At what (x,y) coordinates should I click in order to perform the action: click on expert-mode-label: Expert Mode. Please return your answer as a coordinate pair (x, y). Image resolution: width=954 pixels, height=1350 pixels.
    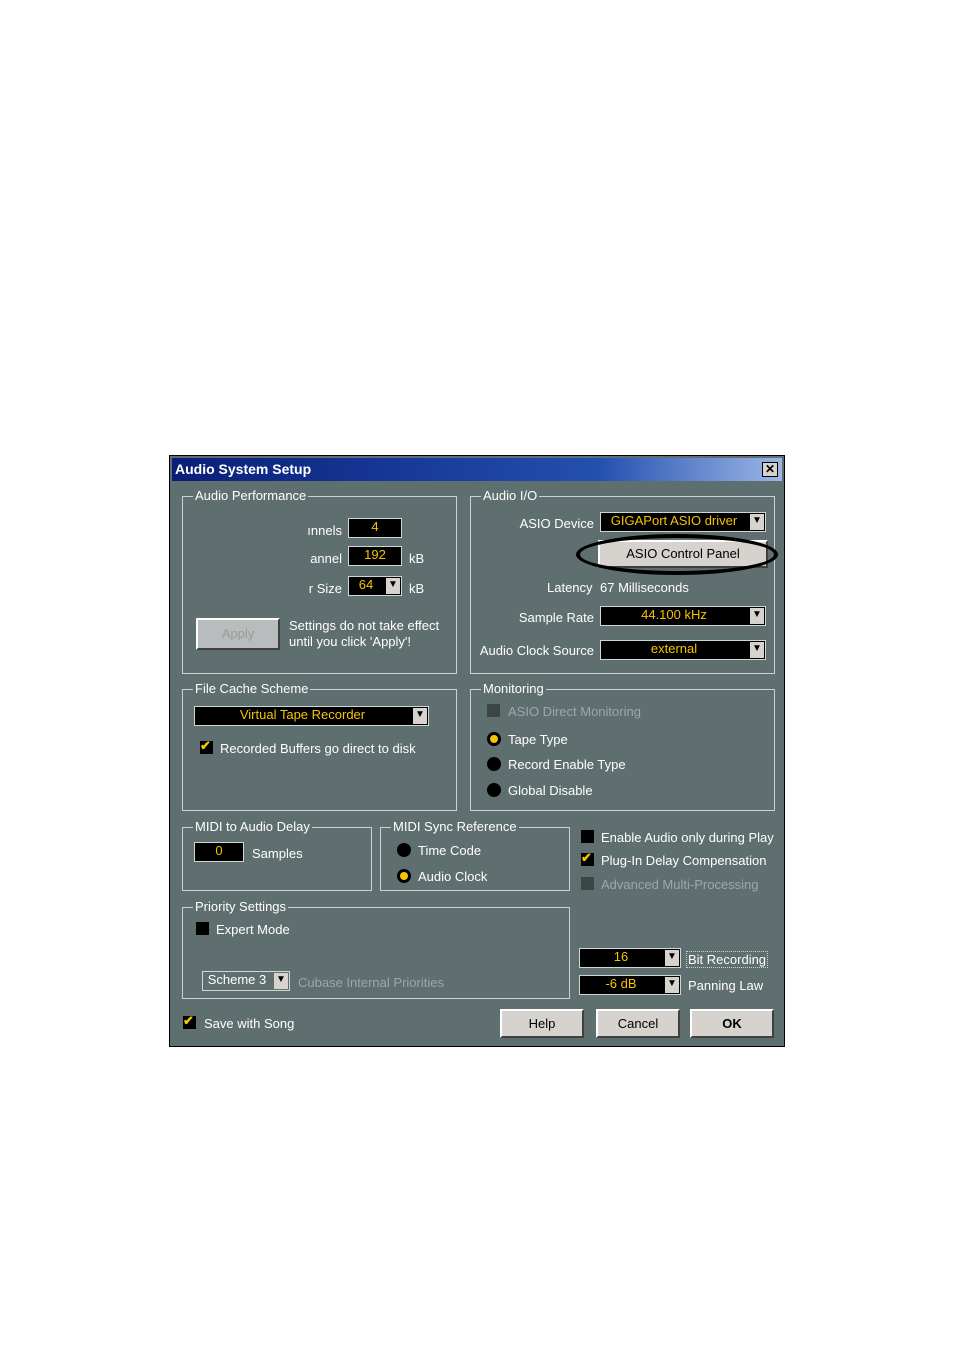
    Looking at the image, I should click on (253, 929).